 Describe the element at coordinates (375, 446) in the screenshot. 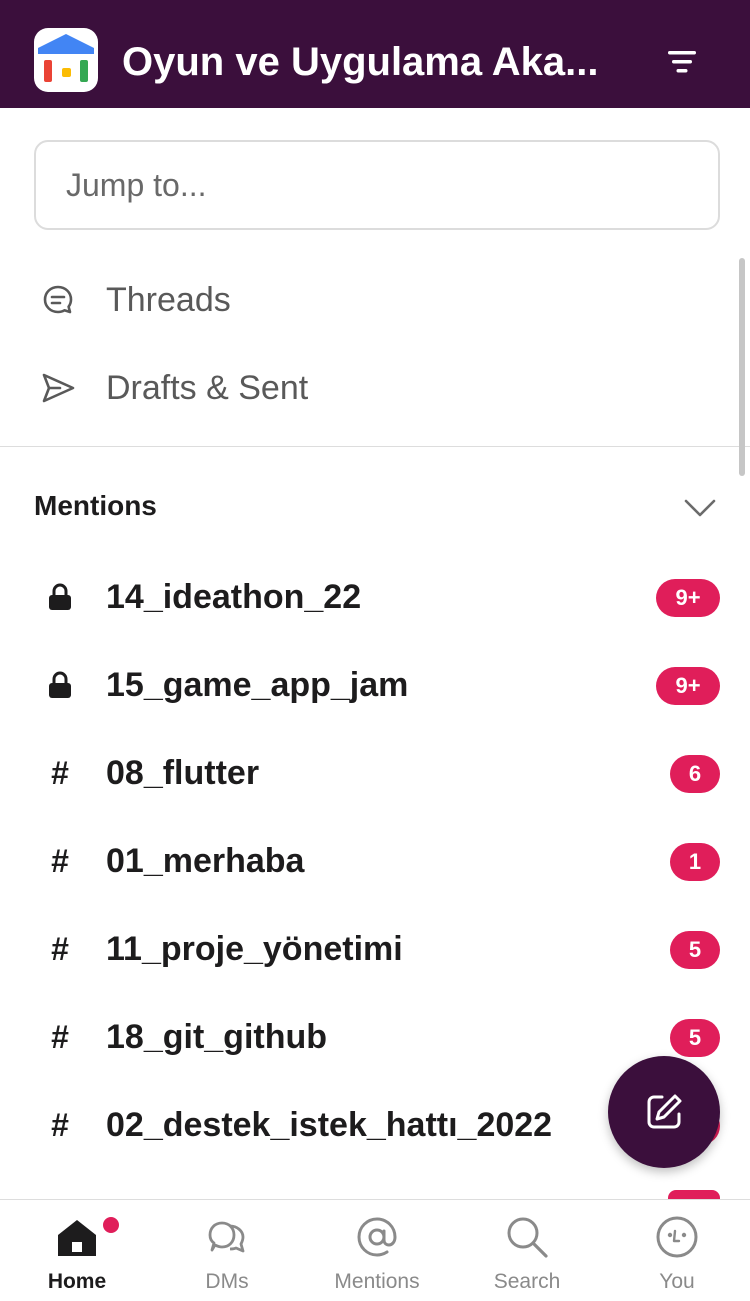

I see `divider` at that location.